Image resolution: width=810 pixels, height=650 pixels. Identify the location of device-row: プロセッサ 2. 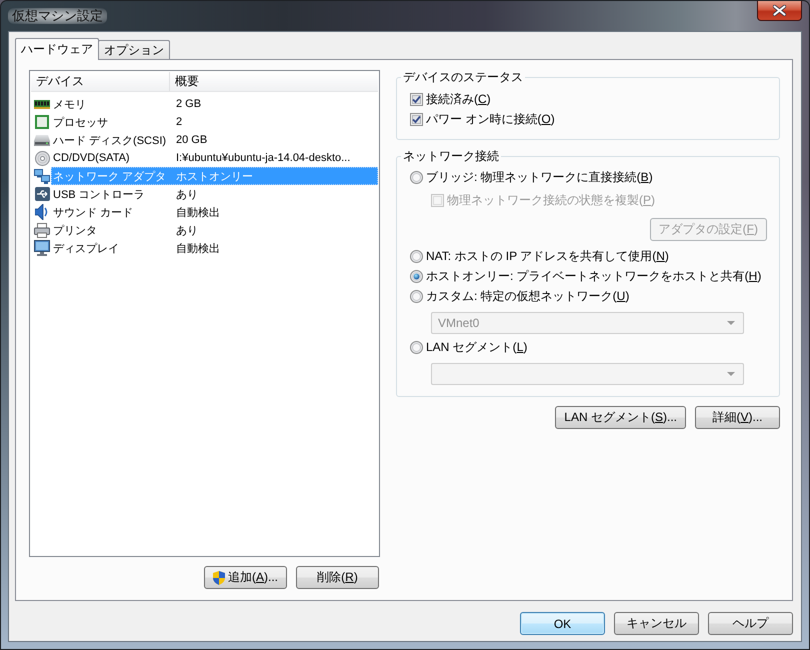
(214, 122).